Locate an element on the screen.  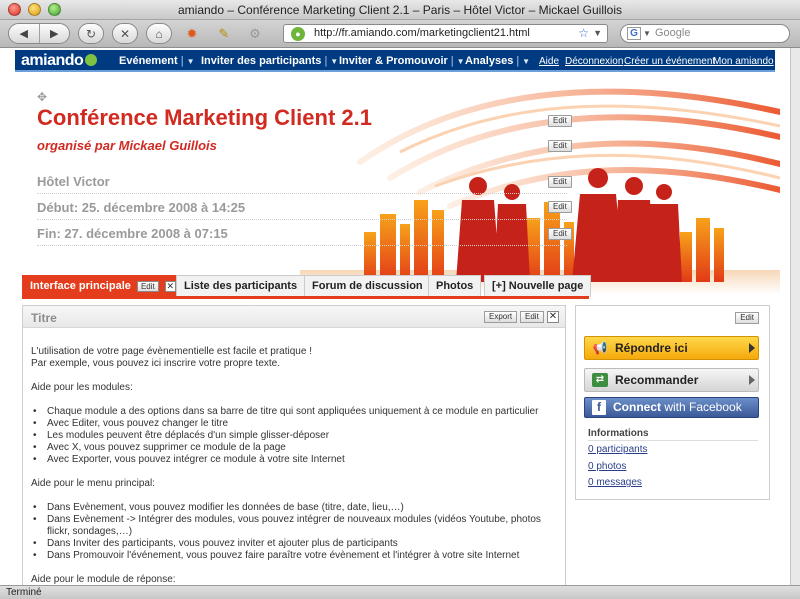
tab-interface-principale: Interface principale Edit ✕ is located at coordinates (103, 286).